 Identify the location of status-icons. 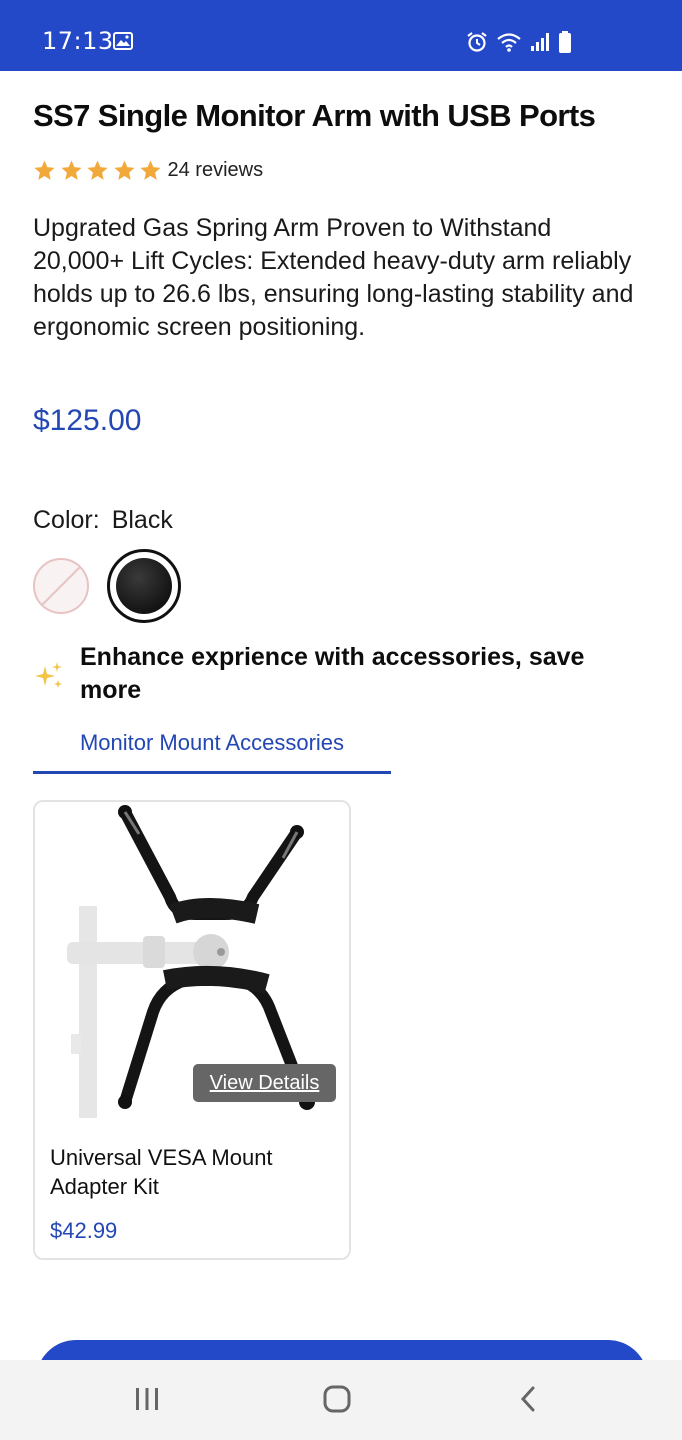
(519, 42).